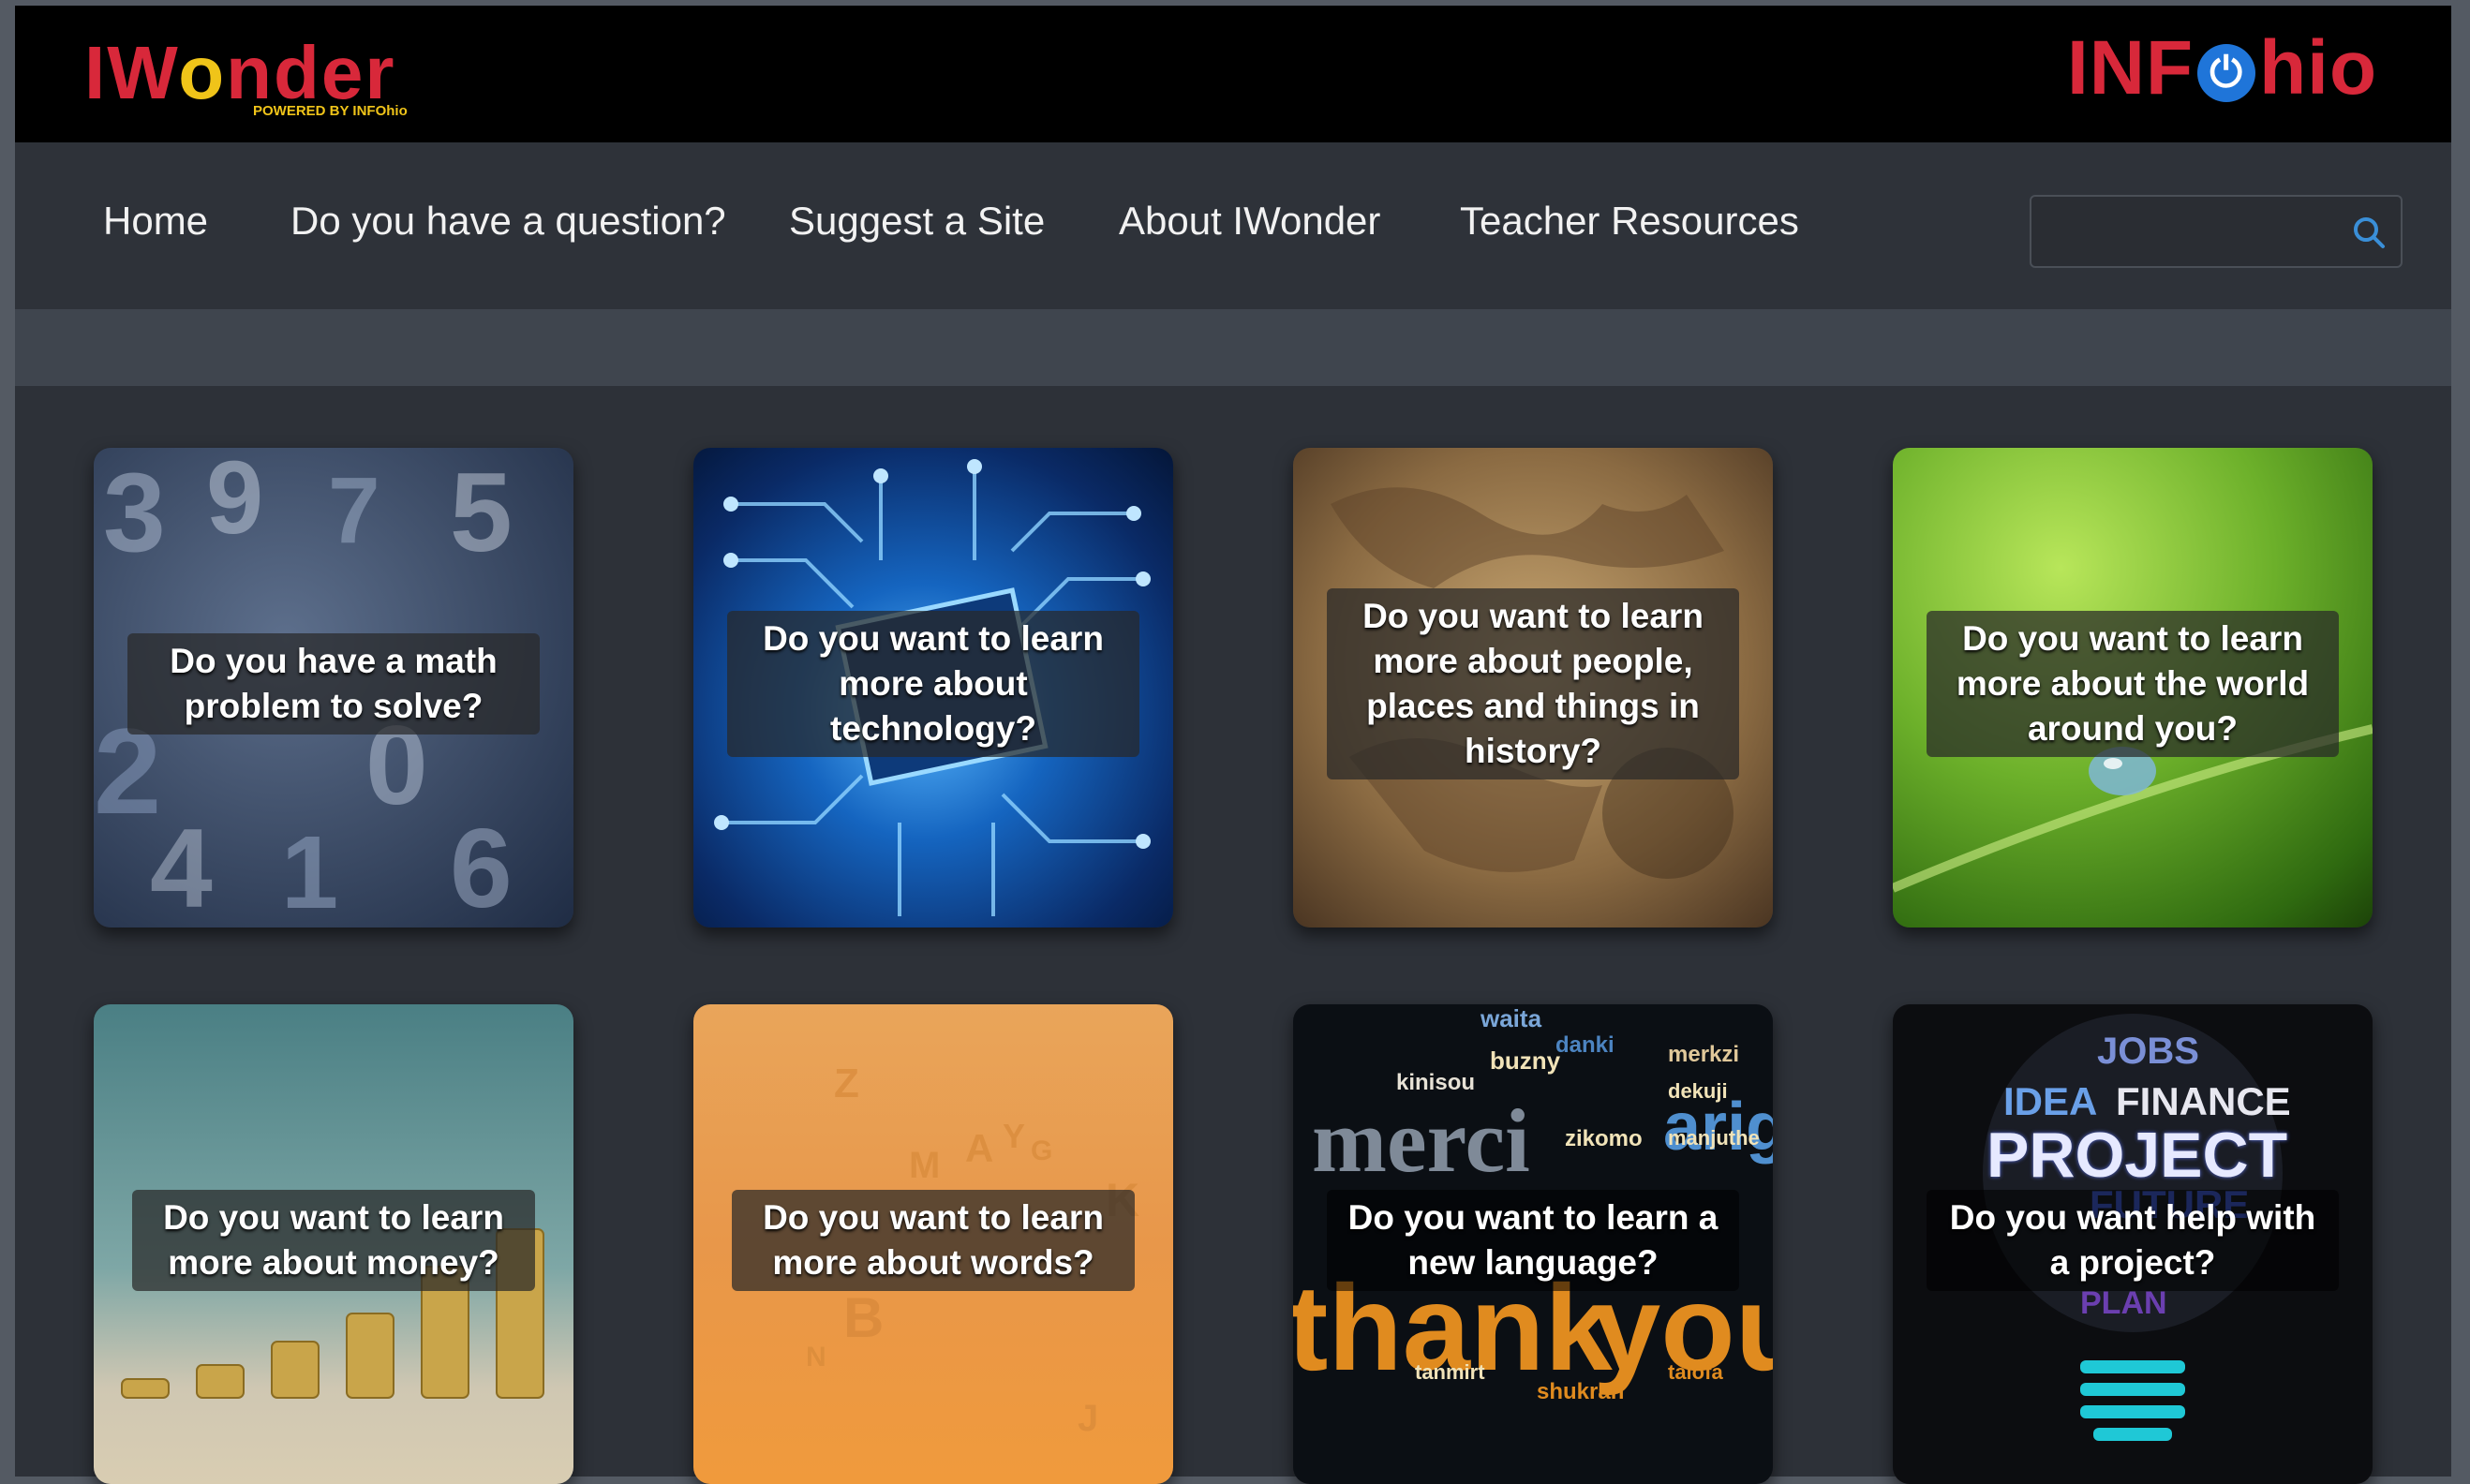 This screenshot has width=2470, height=1484. Describe the element at coordinates (979, 1148) in the screenshot. I see `deco-letter: A` at that location.